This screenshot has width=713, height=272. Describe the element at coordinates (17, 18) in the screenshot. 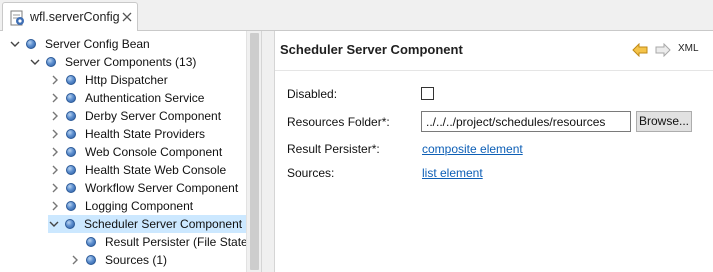

I see `config-file-icon` at that location.